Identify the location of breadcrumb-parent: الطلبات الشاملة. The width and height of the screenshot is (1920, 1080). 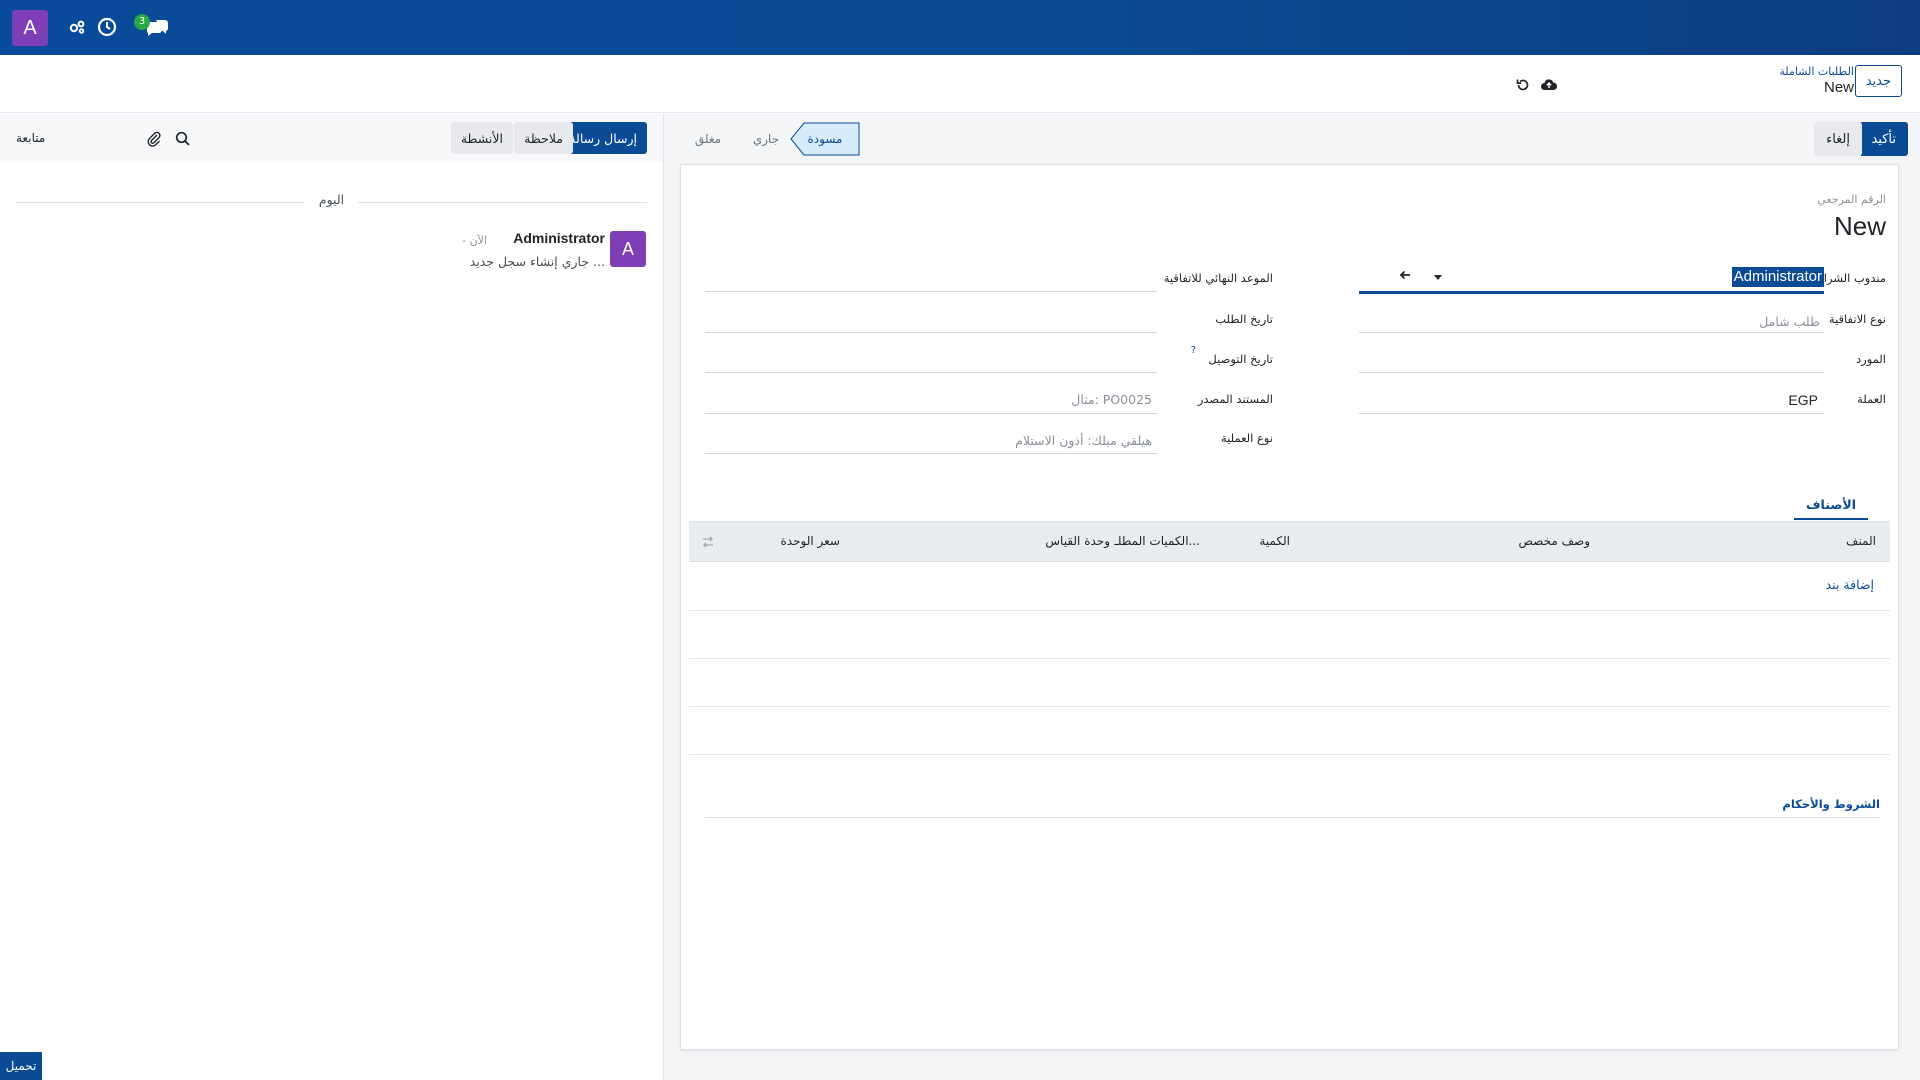
(1816, 71).